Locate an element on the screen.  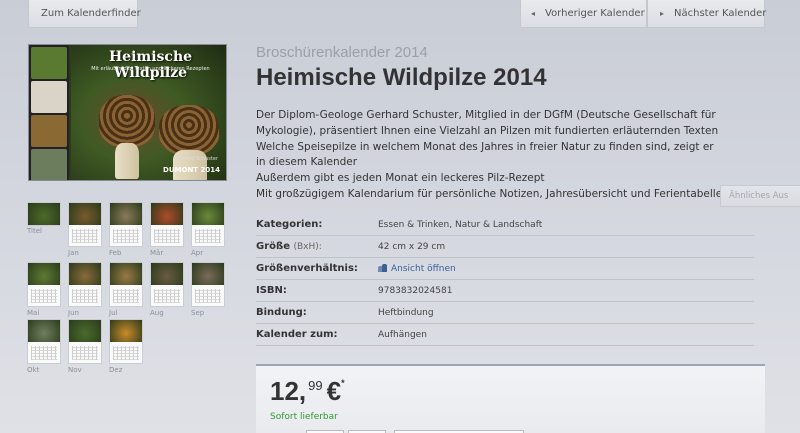
spec-row-bindung: Bindung: Heftbindung is located at coordinates (505, 313).